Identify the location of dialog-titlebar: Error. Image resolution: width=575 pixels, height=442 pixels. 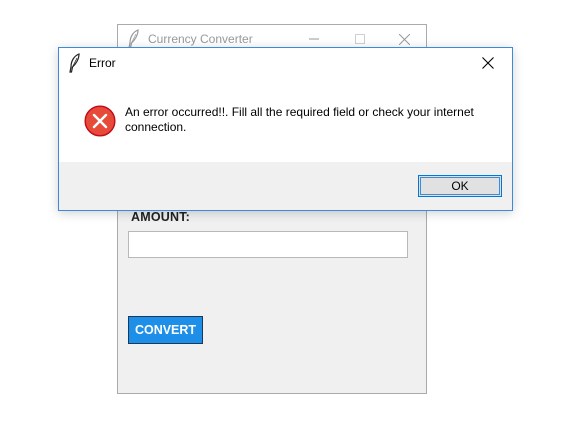
(285, 63).